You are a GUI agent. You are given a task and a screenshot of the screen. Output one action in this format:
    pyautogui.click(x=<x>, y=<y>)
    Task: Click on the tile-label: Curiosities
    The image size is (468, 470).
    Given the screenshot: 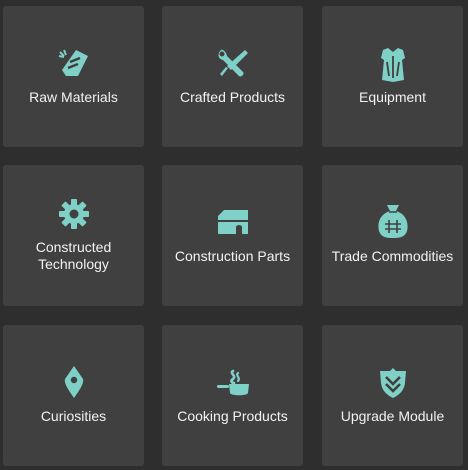 What is the action you would take?
    pyautogui.click(x=73, y=416)
    